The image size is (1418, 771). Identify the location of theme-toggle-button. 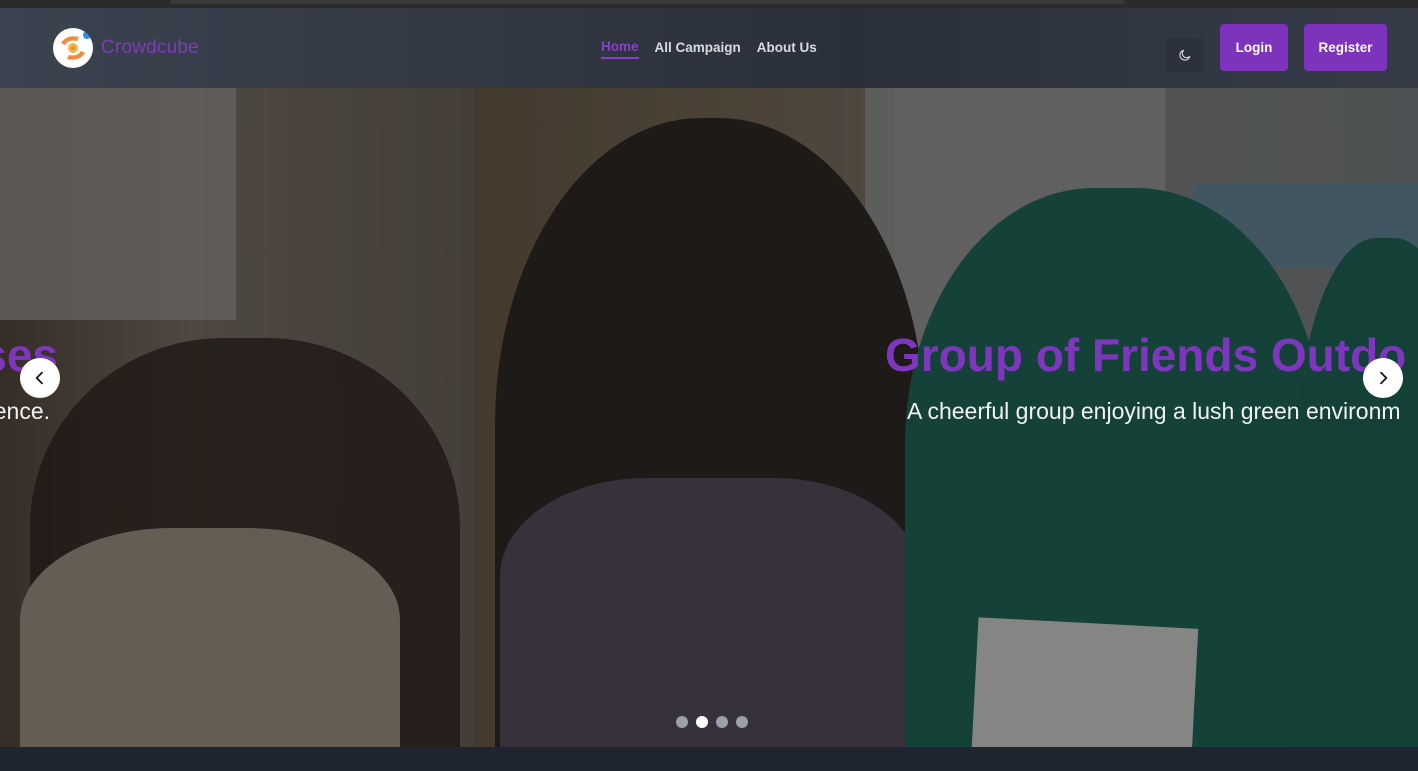
(1185, 55).